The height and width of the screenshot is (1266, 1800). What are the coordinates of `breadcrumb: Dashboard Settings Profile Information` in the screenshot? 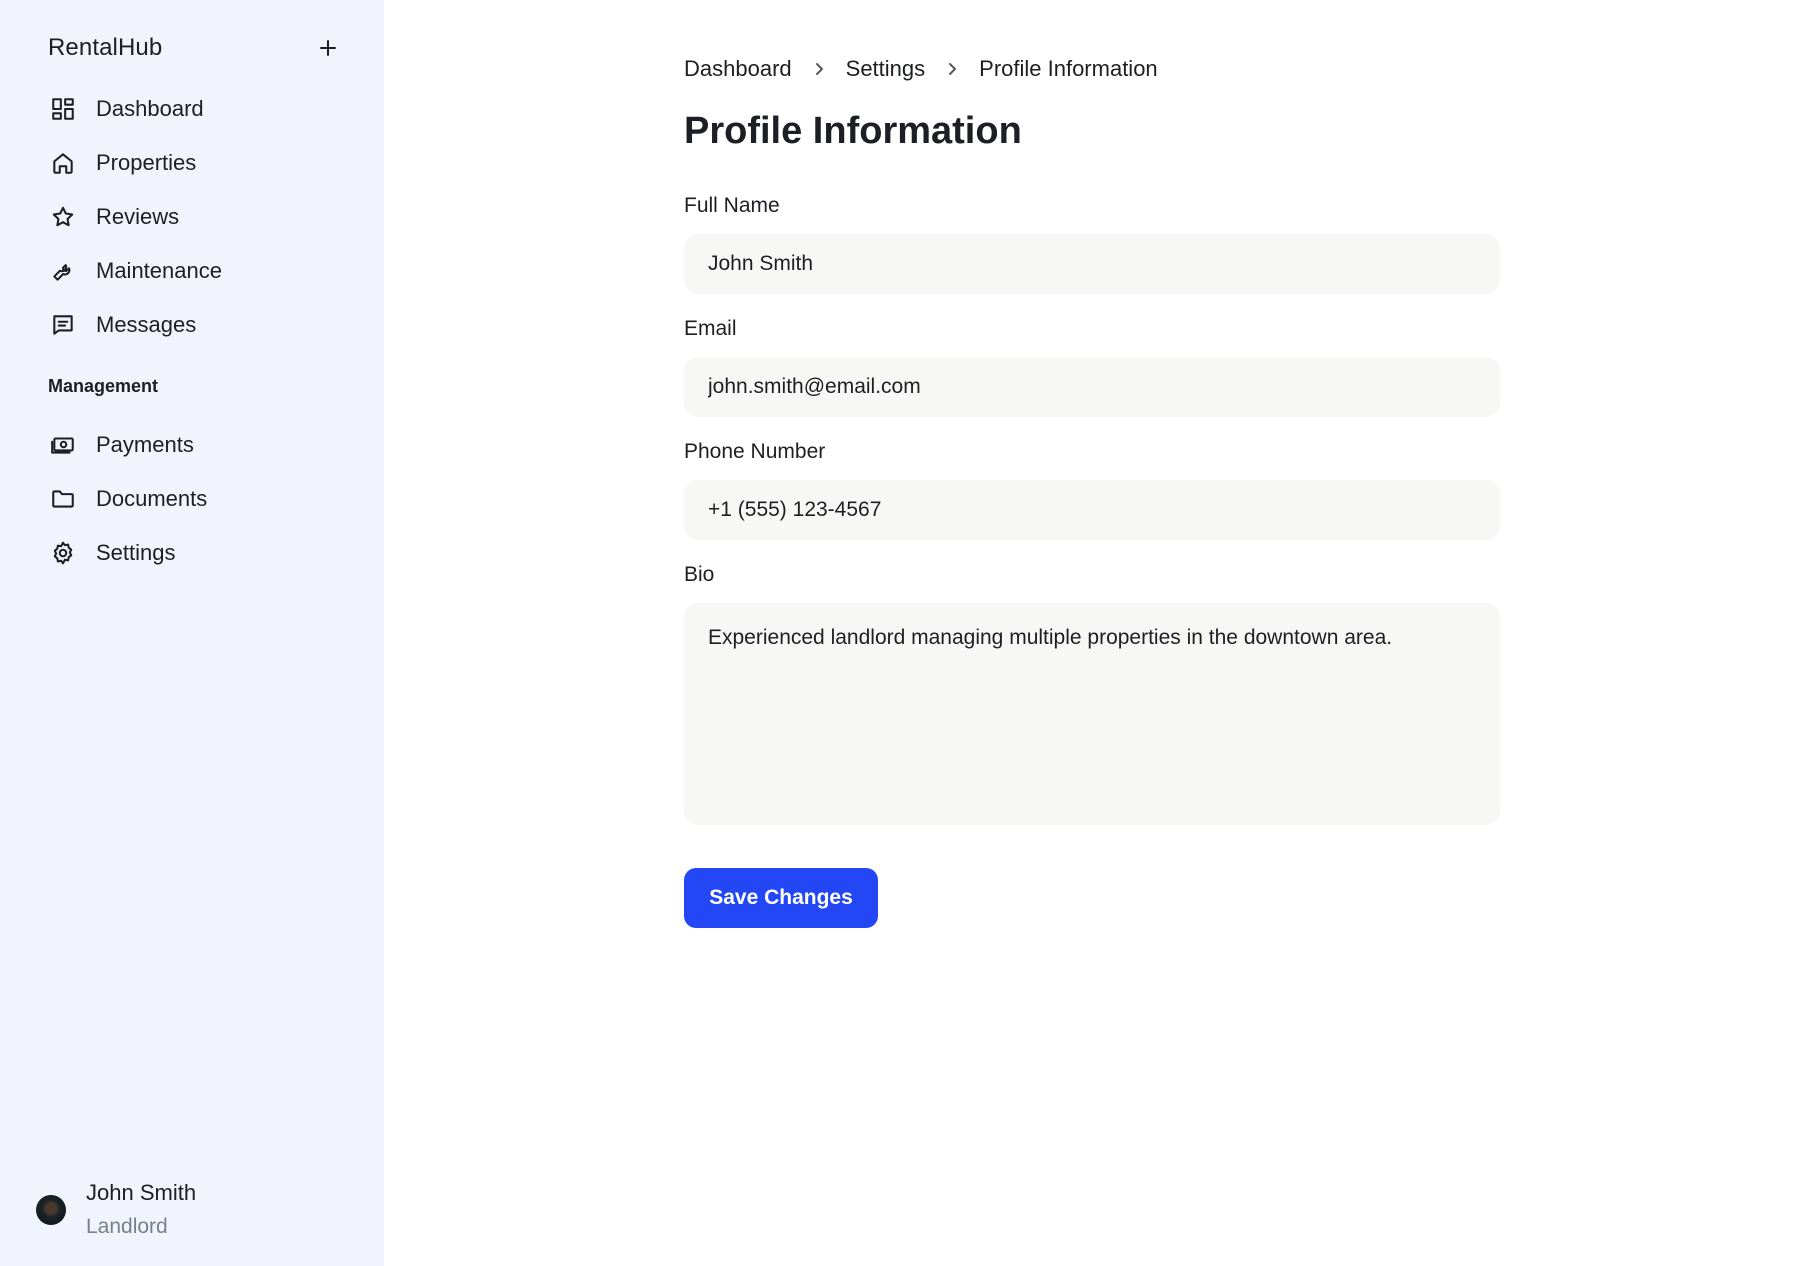 It's located at (921, 69).